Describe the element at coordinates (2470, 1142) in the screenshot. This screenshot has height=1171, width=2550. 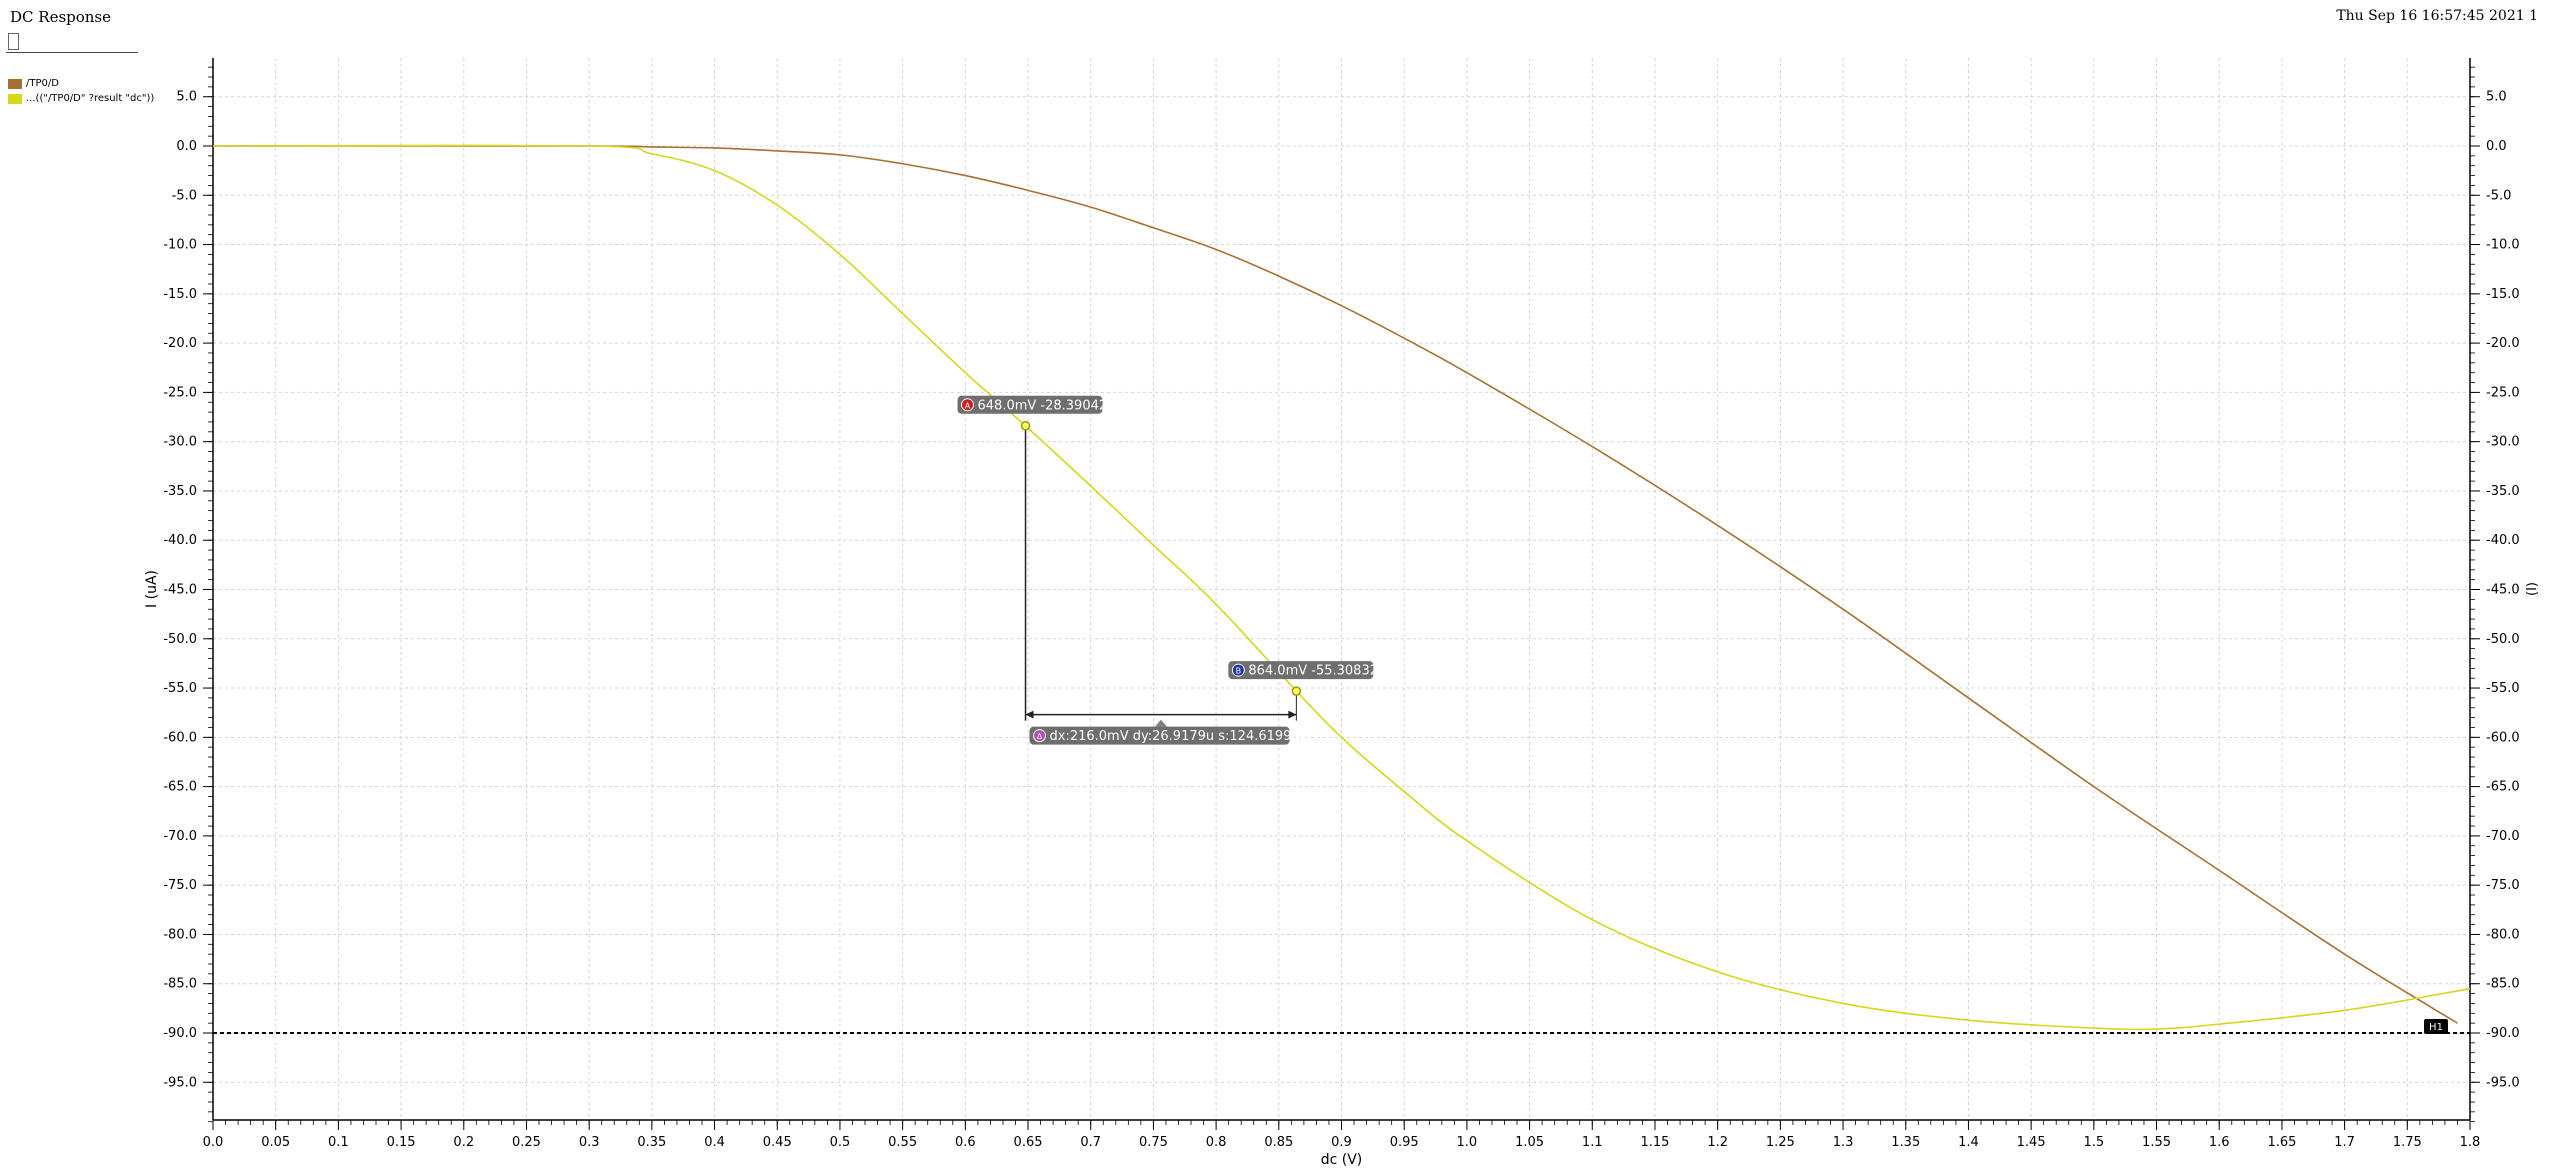
I see `x-tick-label: 1.8` at that location.